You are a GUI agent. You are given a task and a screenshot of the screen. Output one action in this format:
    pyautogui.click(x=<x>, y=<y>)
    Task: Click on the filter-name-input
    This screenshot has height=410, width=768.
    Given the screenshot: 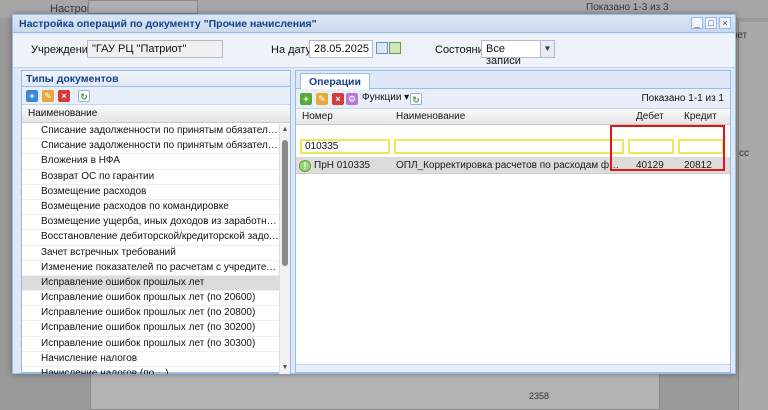 What is the action you would take?
    pyautogui.click(x=509, y=146)
    